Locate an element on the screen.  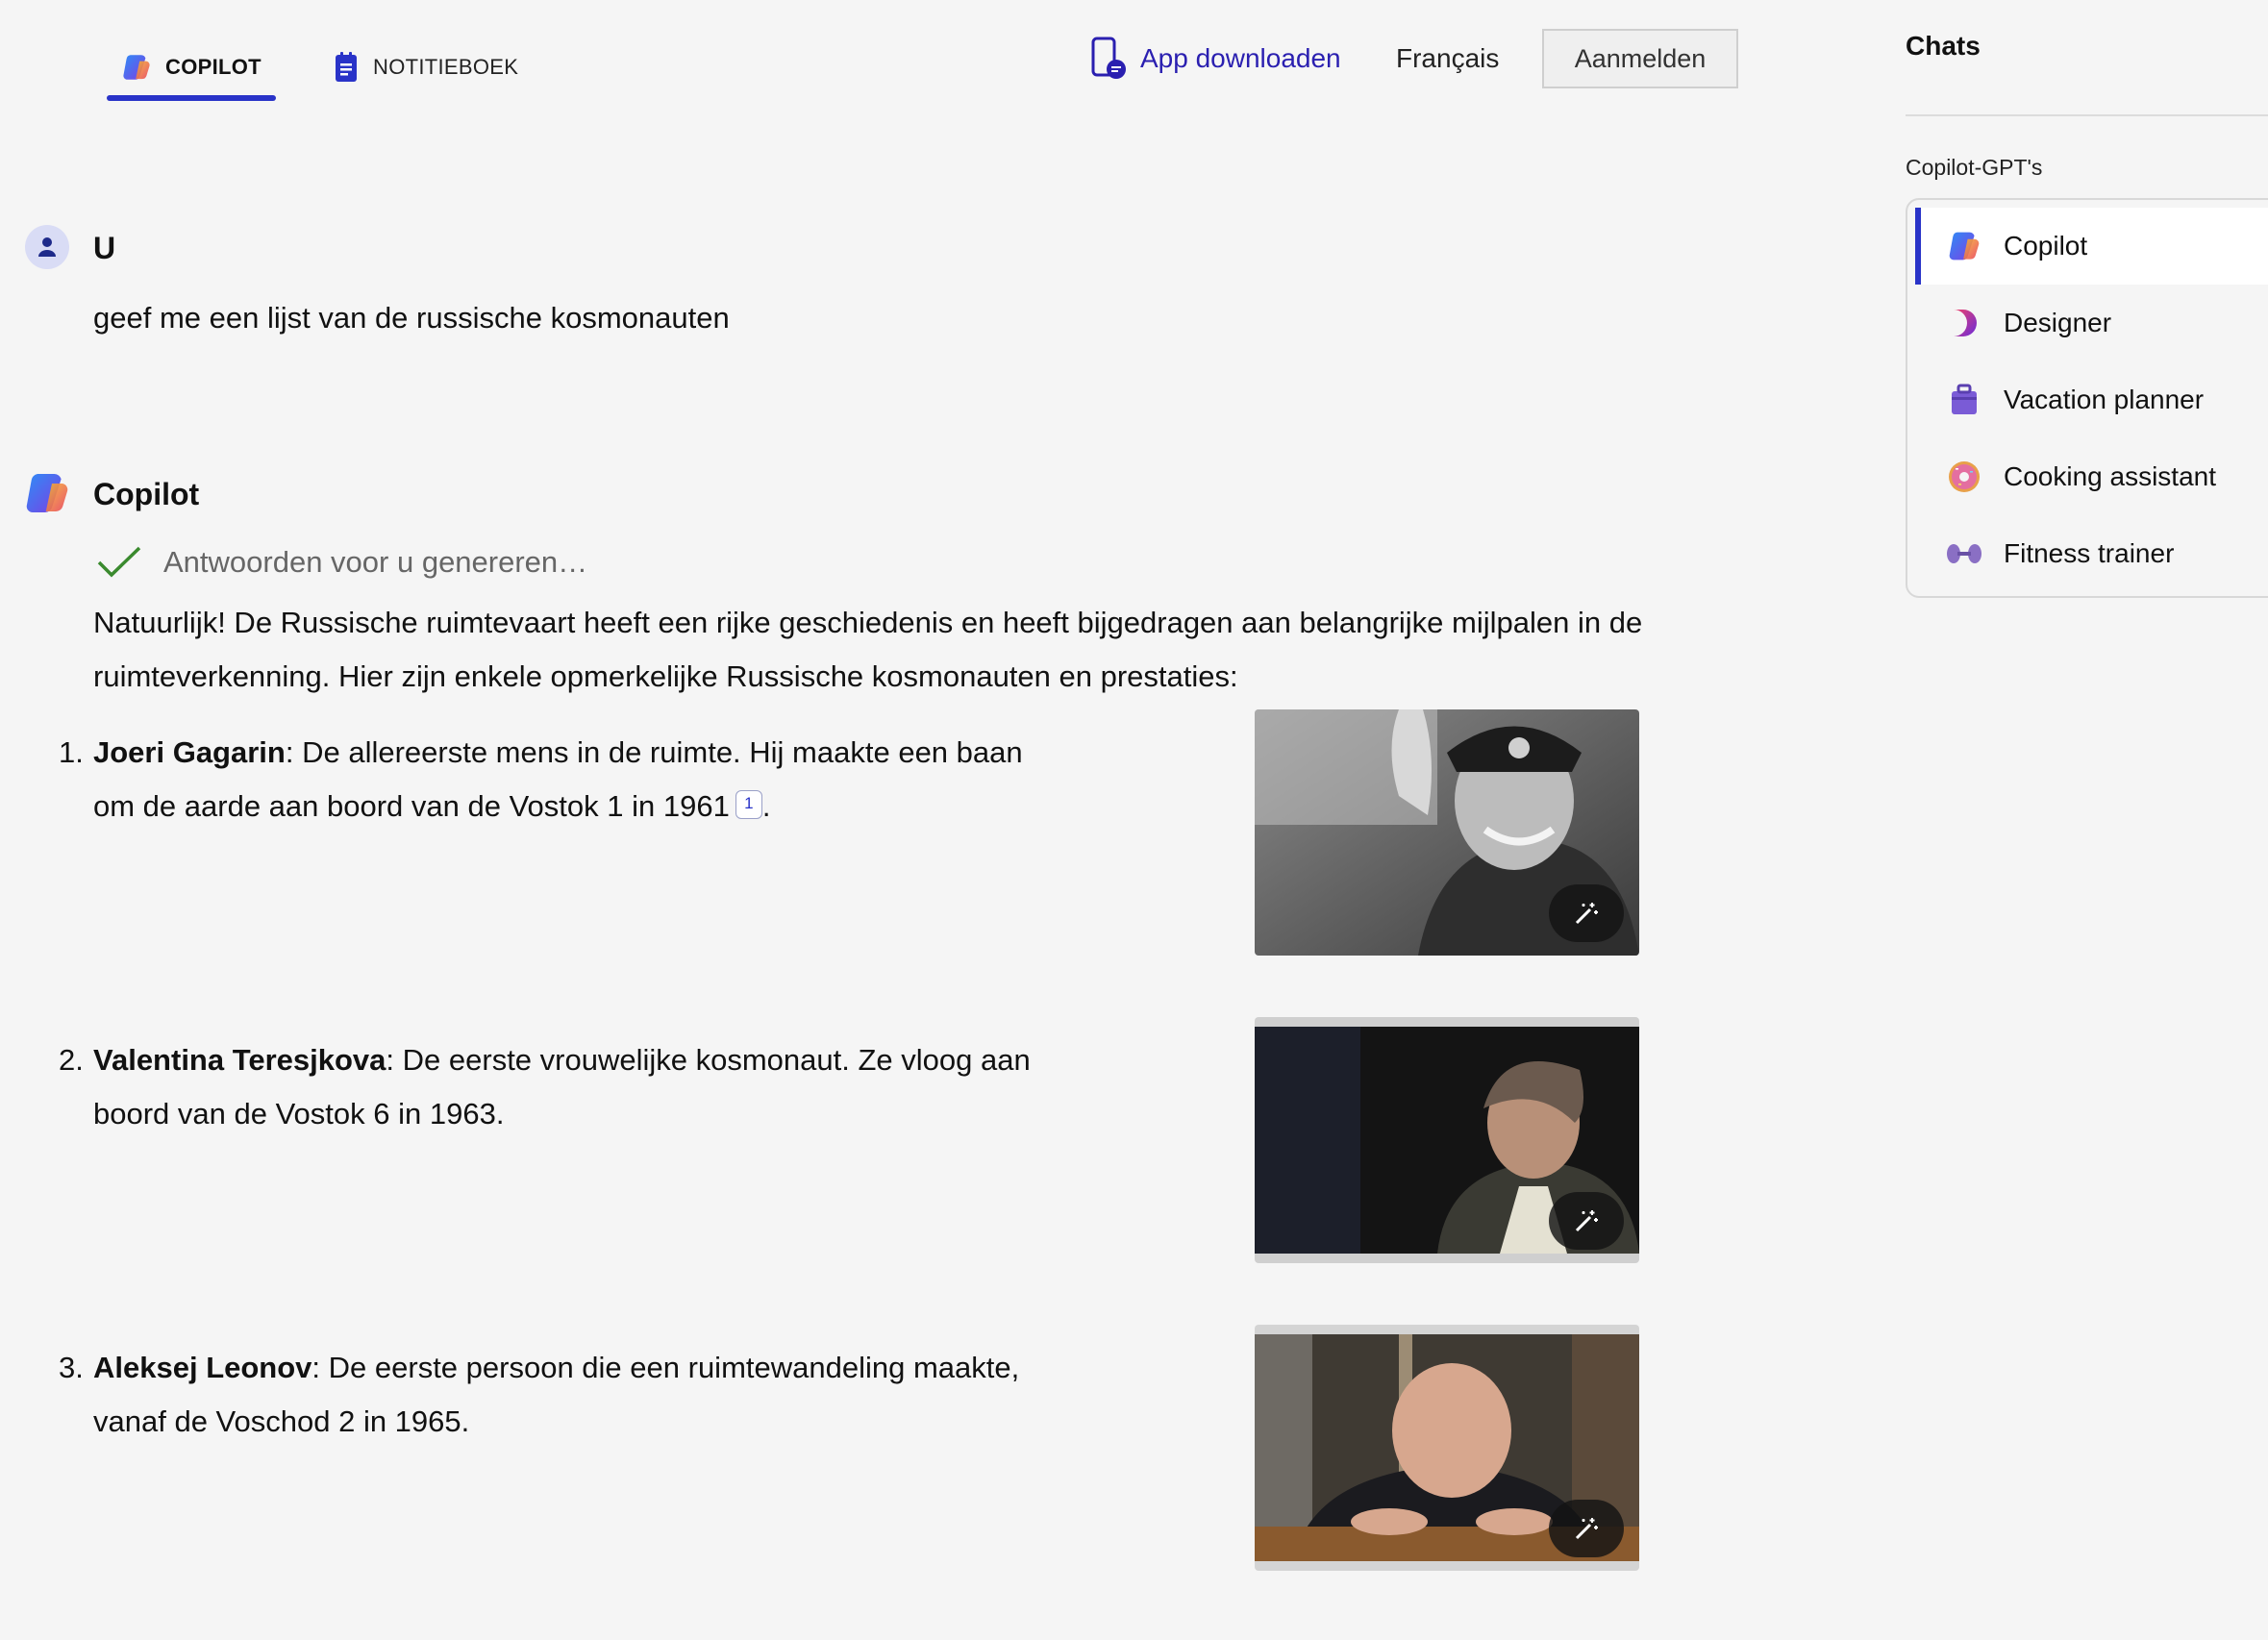
gpt-item-fitness-trainer: Fitness trainer is located at coordinates (2091, 553).